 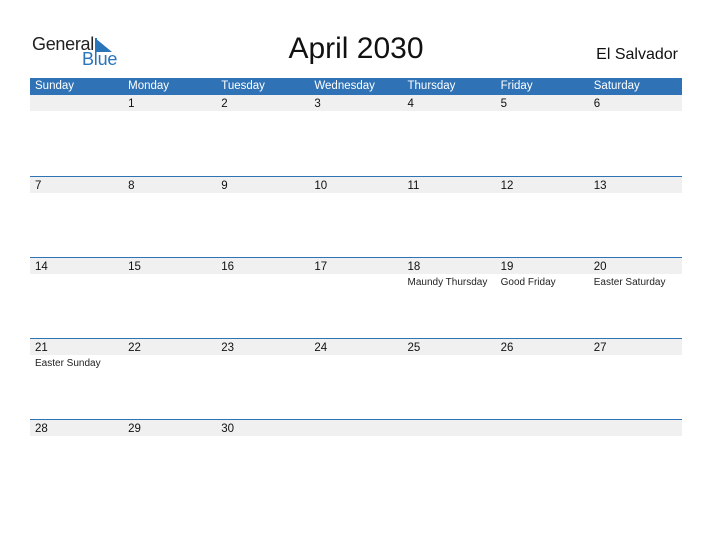 What do you see at coordinates (76, 273) in the screenshot?
I see `day-cell: 14` at bounding box center [76, 273].